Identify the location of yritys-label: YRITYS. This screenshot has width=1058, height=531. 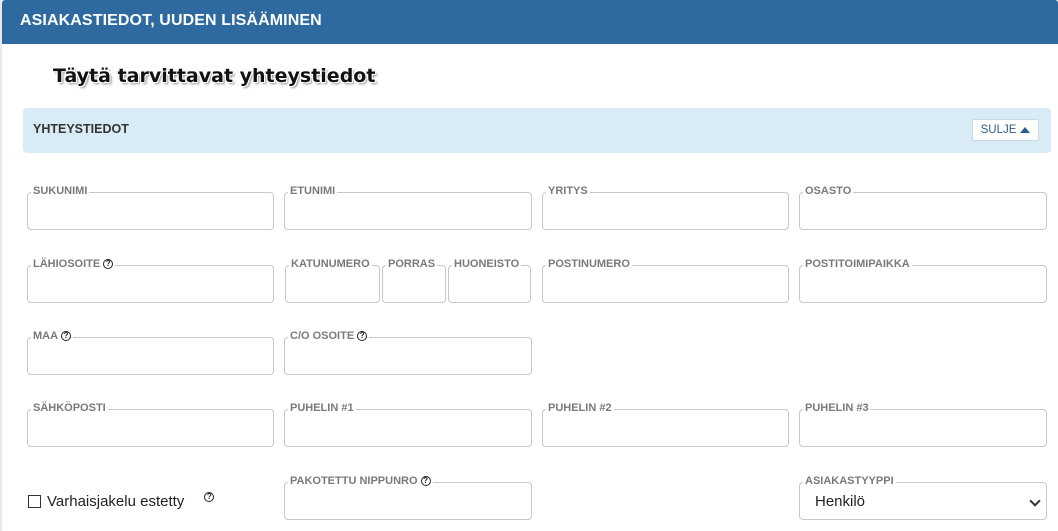
(568, 191).